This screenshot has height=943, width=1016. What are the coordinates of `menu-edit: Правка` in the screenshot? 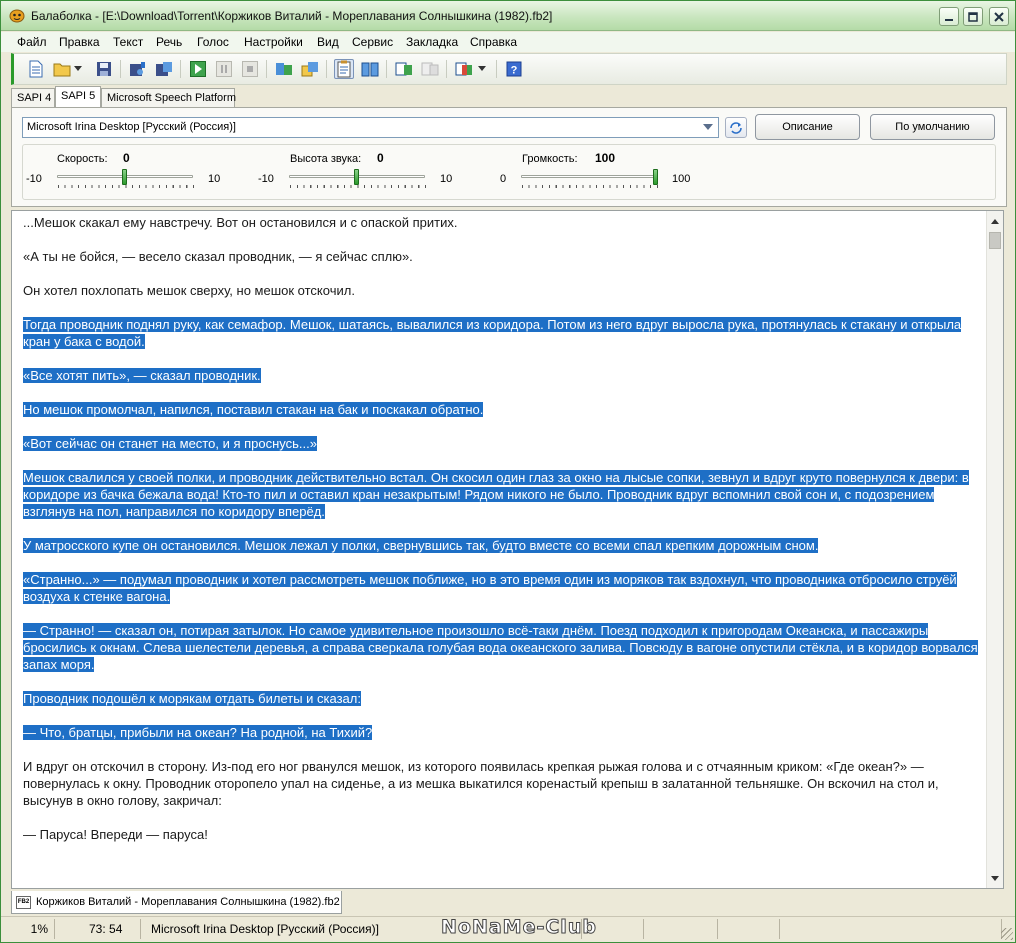 It's located at (79, 42).